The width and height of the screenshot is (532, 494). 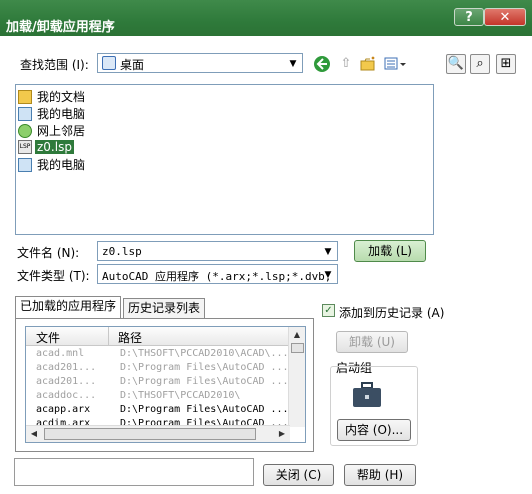 I want to click on filename-combo: z0.lsp ▼, so click(x=217, y=251).